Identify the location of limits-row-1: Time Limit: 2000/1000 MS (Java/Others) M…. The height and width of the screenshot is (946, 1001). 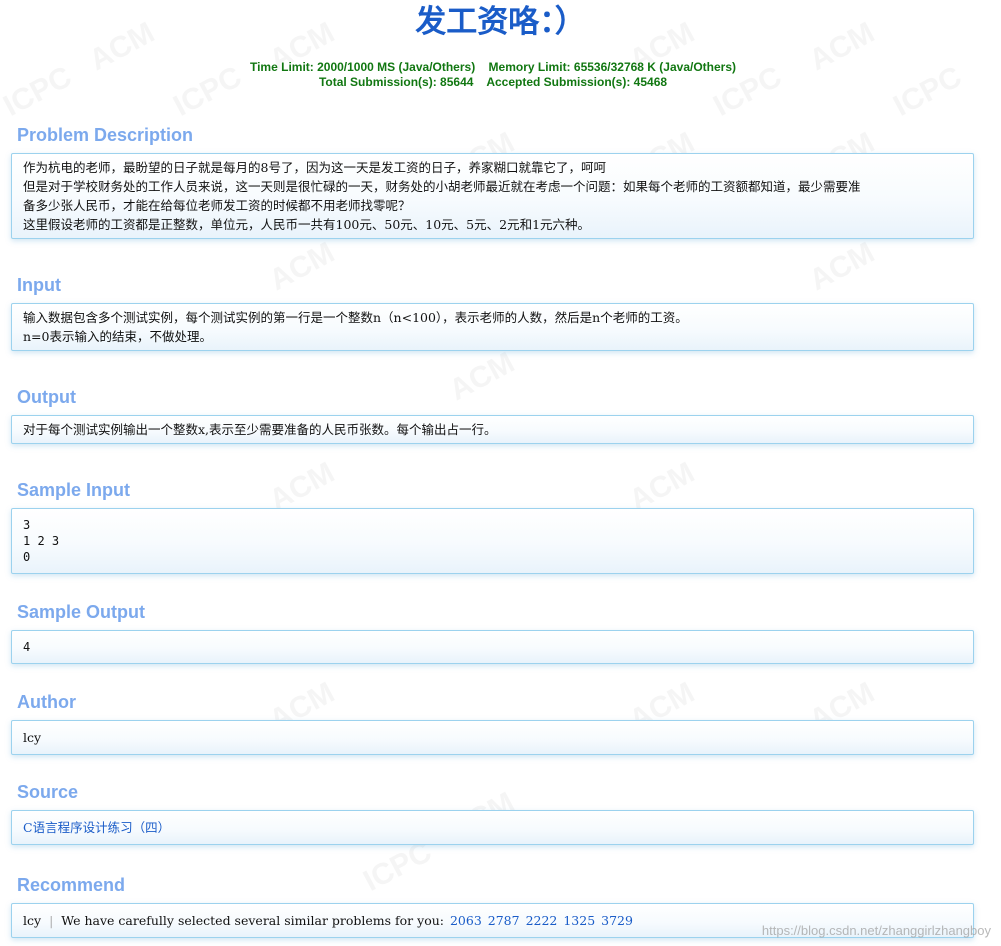
(493, 67).